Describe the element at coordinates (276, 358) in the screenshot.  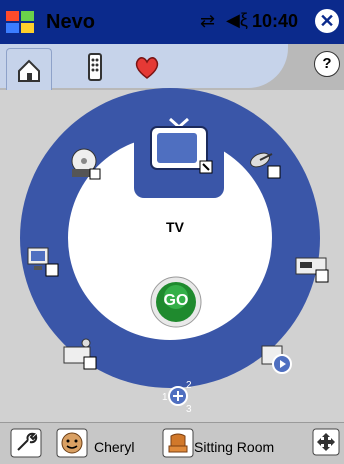
I see `media-player-icon` at that location.